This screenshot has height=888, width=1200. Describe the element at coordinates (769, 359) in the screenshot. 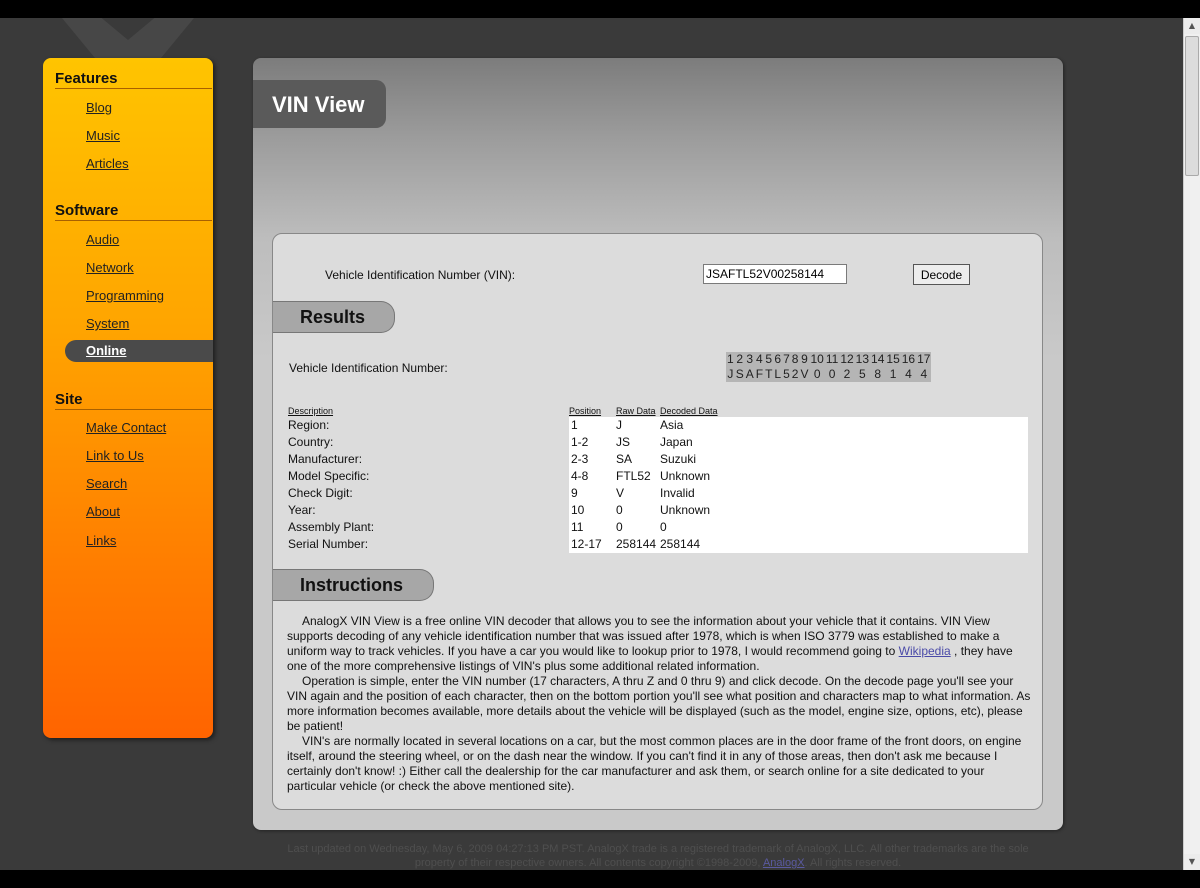

I see `vin-position: 5` at that location.